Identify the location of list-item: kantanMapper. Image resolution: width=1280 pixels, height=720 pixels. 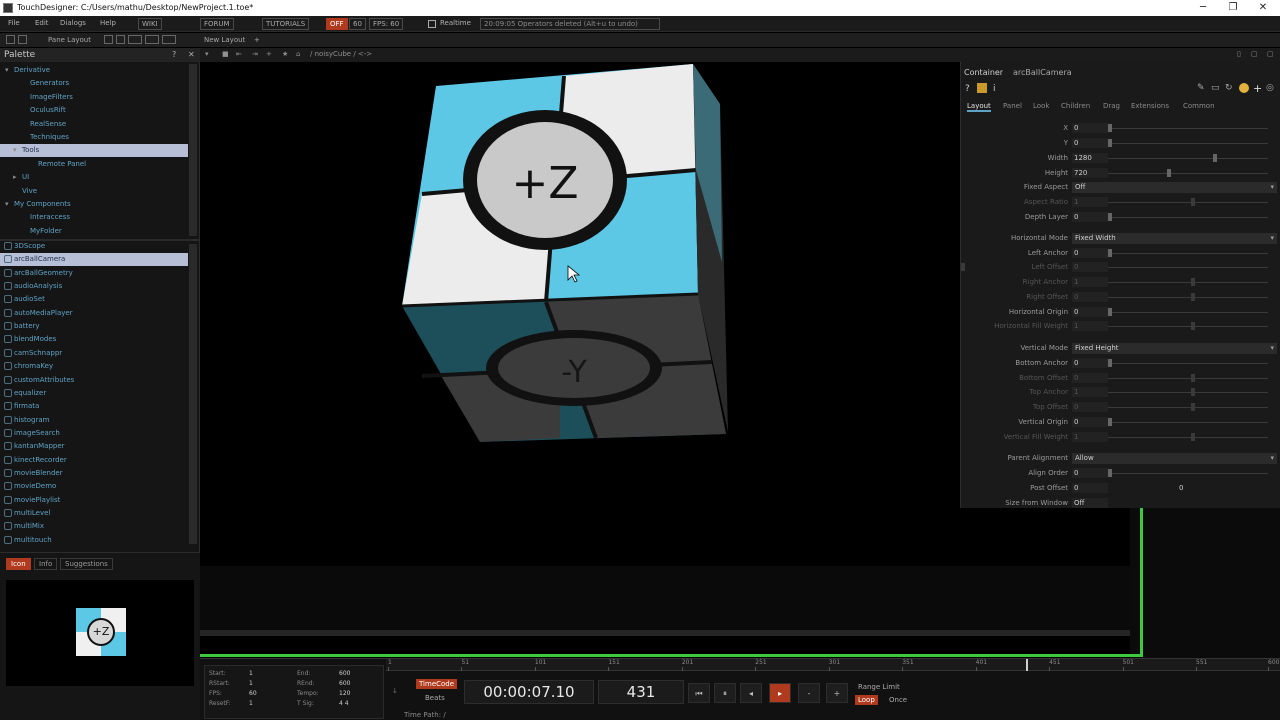
(39, 446).